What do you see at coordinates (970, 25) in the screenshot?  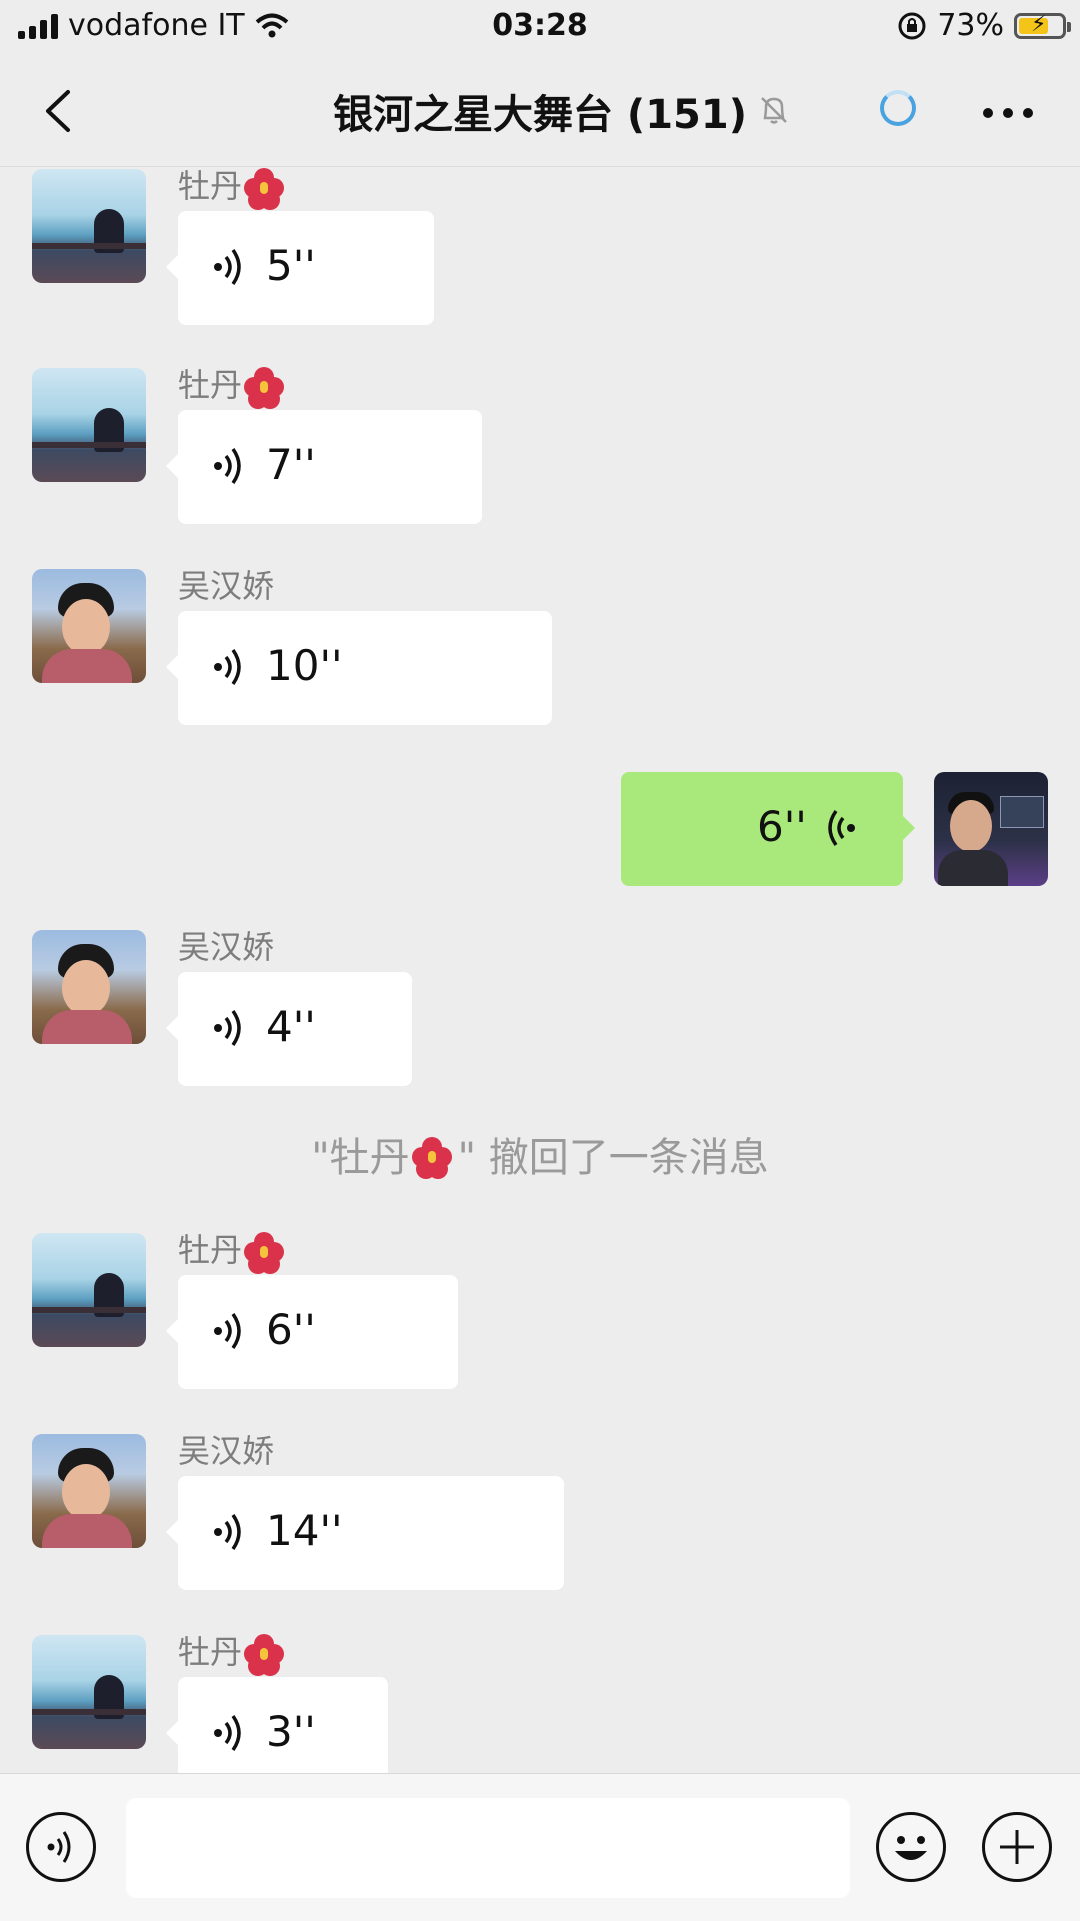 I see `battery-percent: 73%` at bounding box center [970, 25].